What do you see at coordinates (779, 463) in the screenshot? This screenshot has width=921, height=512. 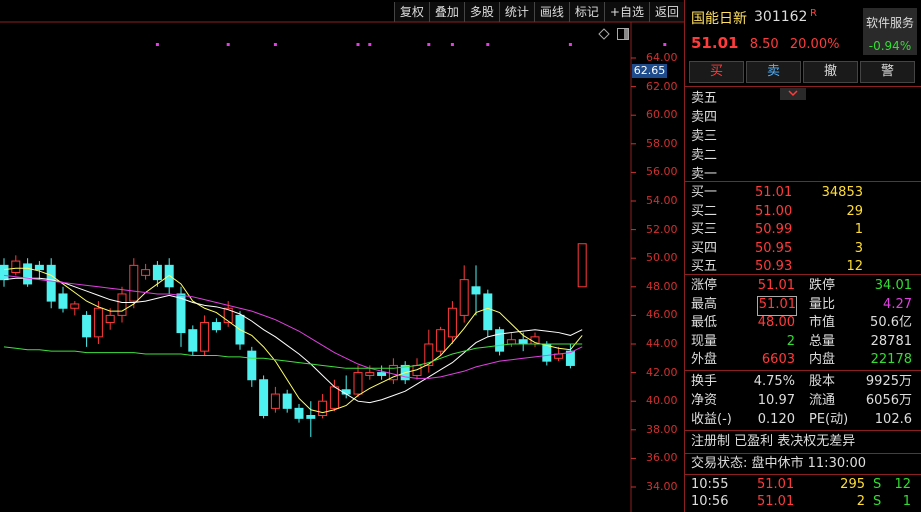 I see `trade-status: 交易状态: 盘中休市 11:30:00` at bounding box center [779, 463].